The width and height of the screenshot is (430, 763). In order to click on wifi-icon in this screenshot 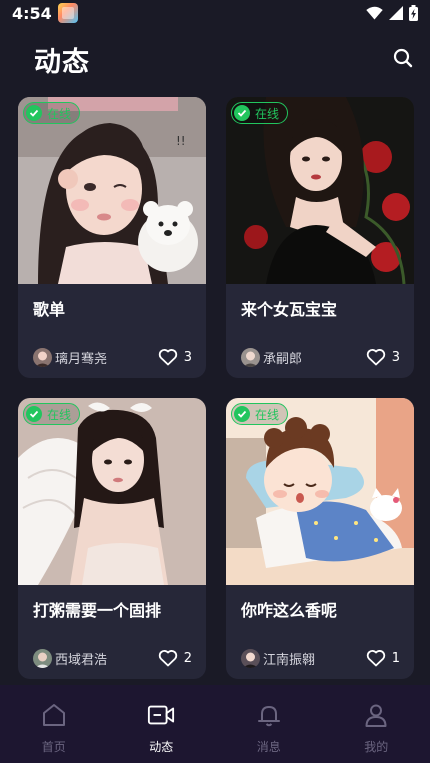, I will do `click(374, 13)`.